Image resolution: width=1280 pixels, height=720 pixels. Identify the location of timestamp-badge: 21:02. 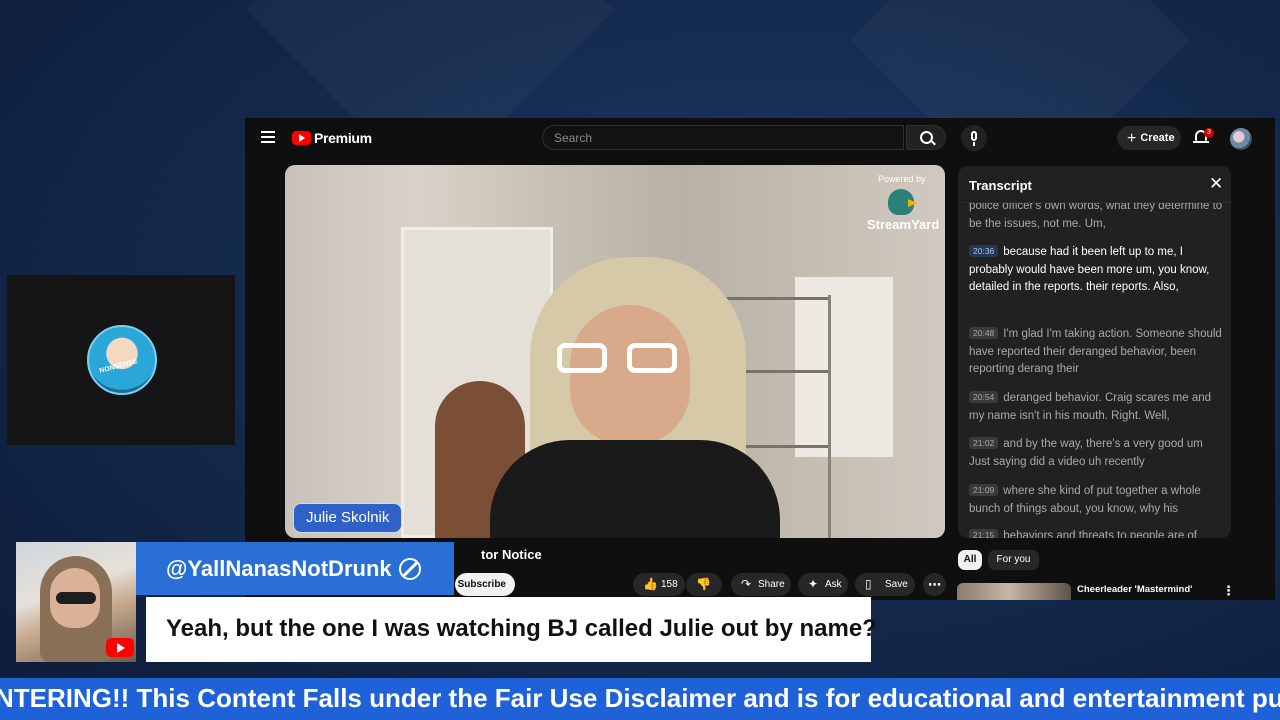
(984, 443).